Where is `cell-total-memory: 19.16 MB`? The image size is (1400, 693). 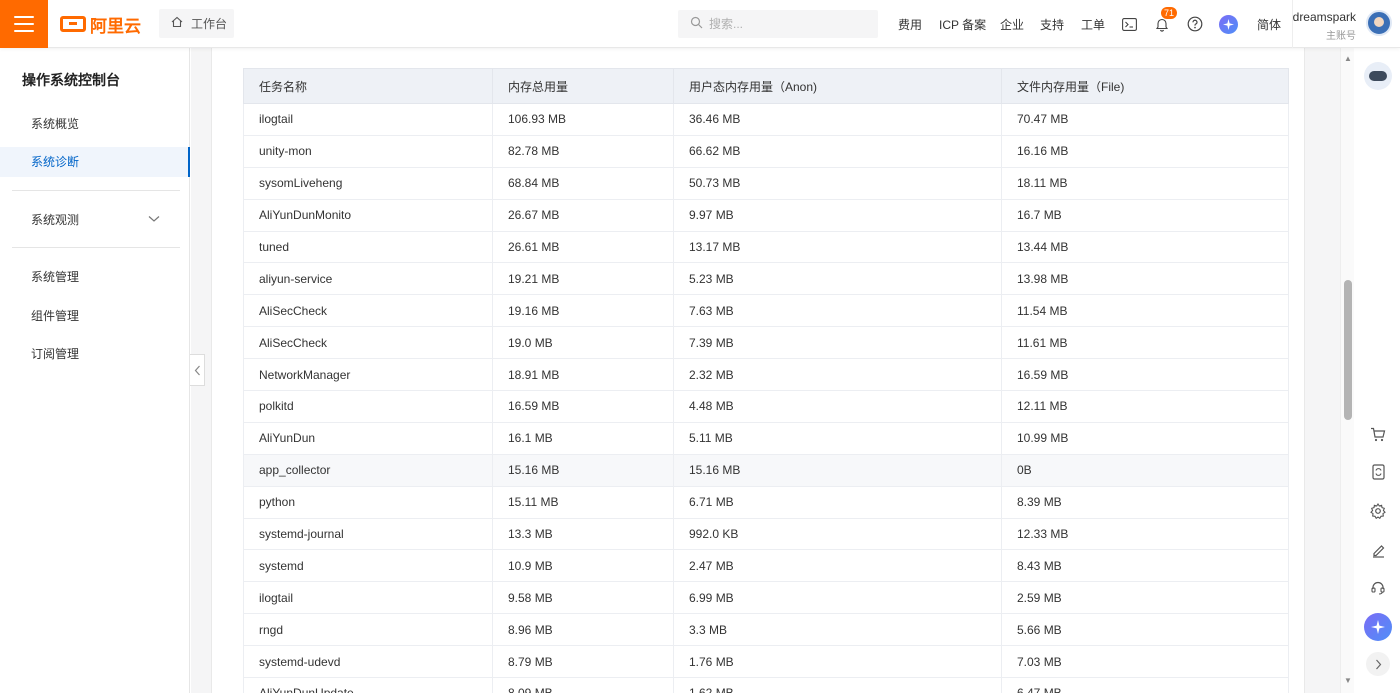 cell-total-memory: 19.16 MB is located at coordinates (583, 311).